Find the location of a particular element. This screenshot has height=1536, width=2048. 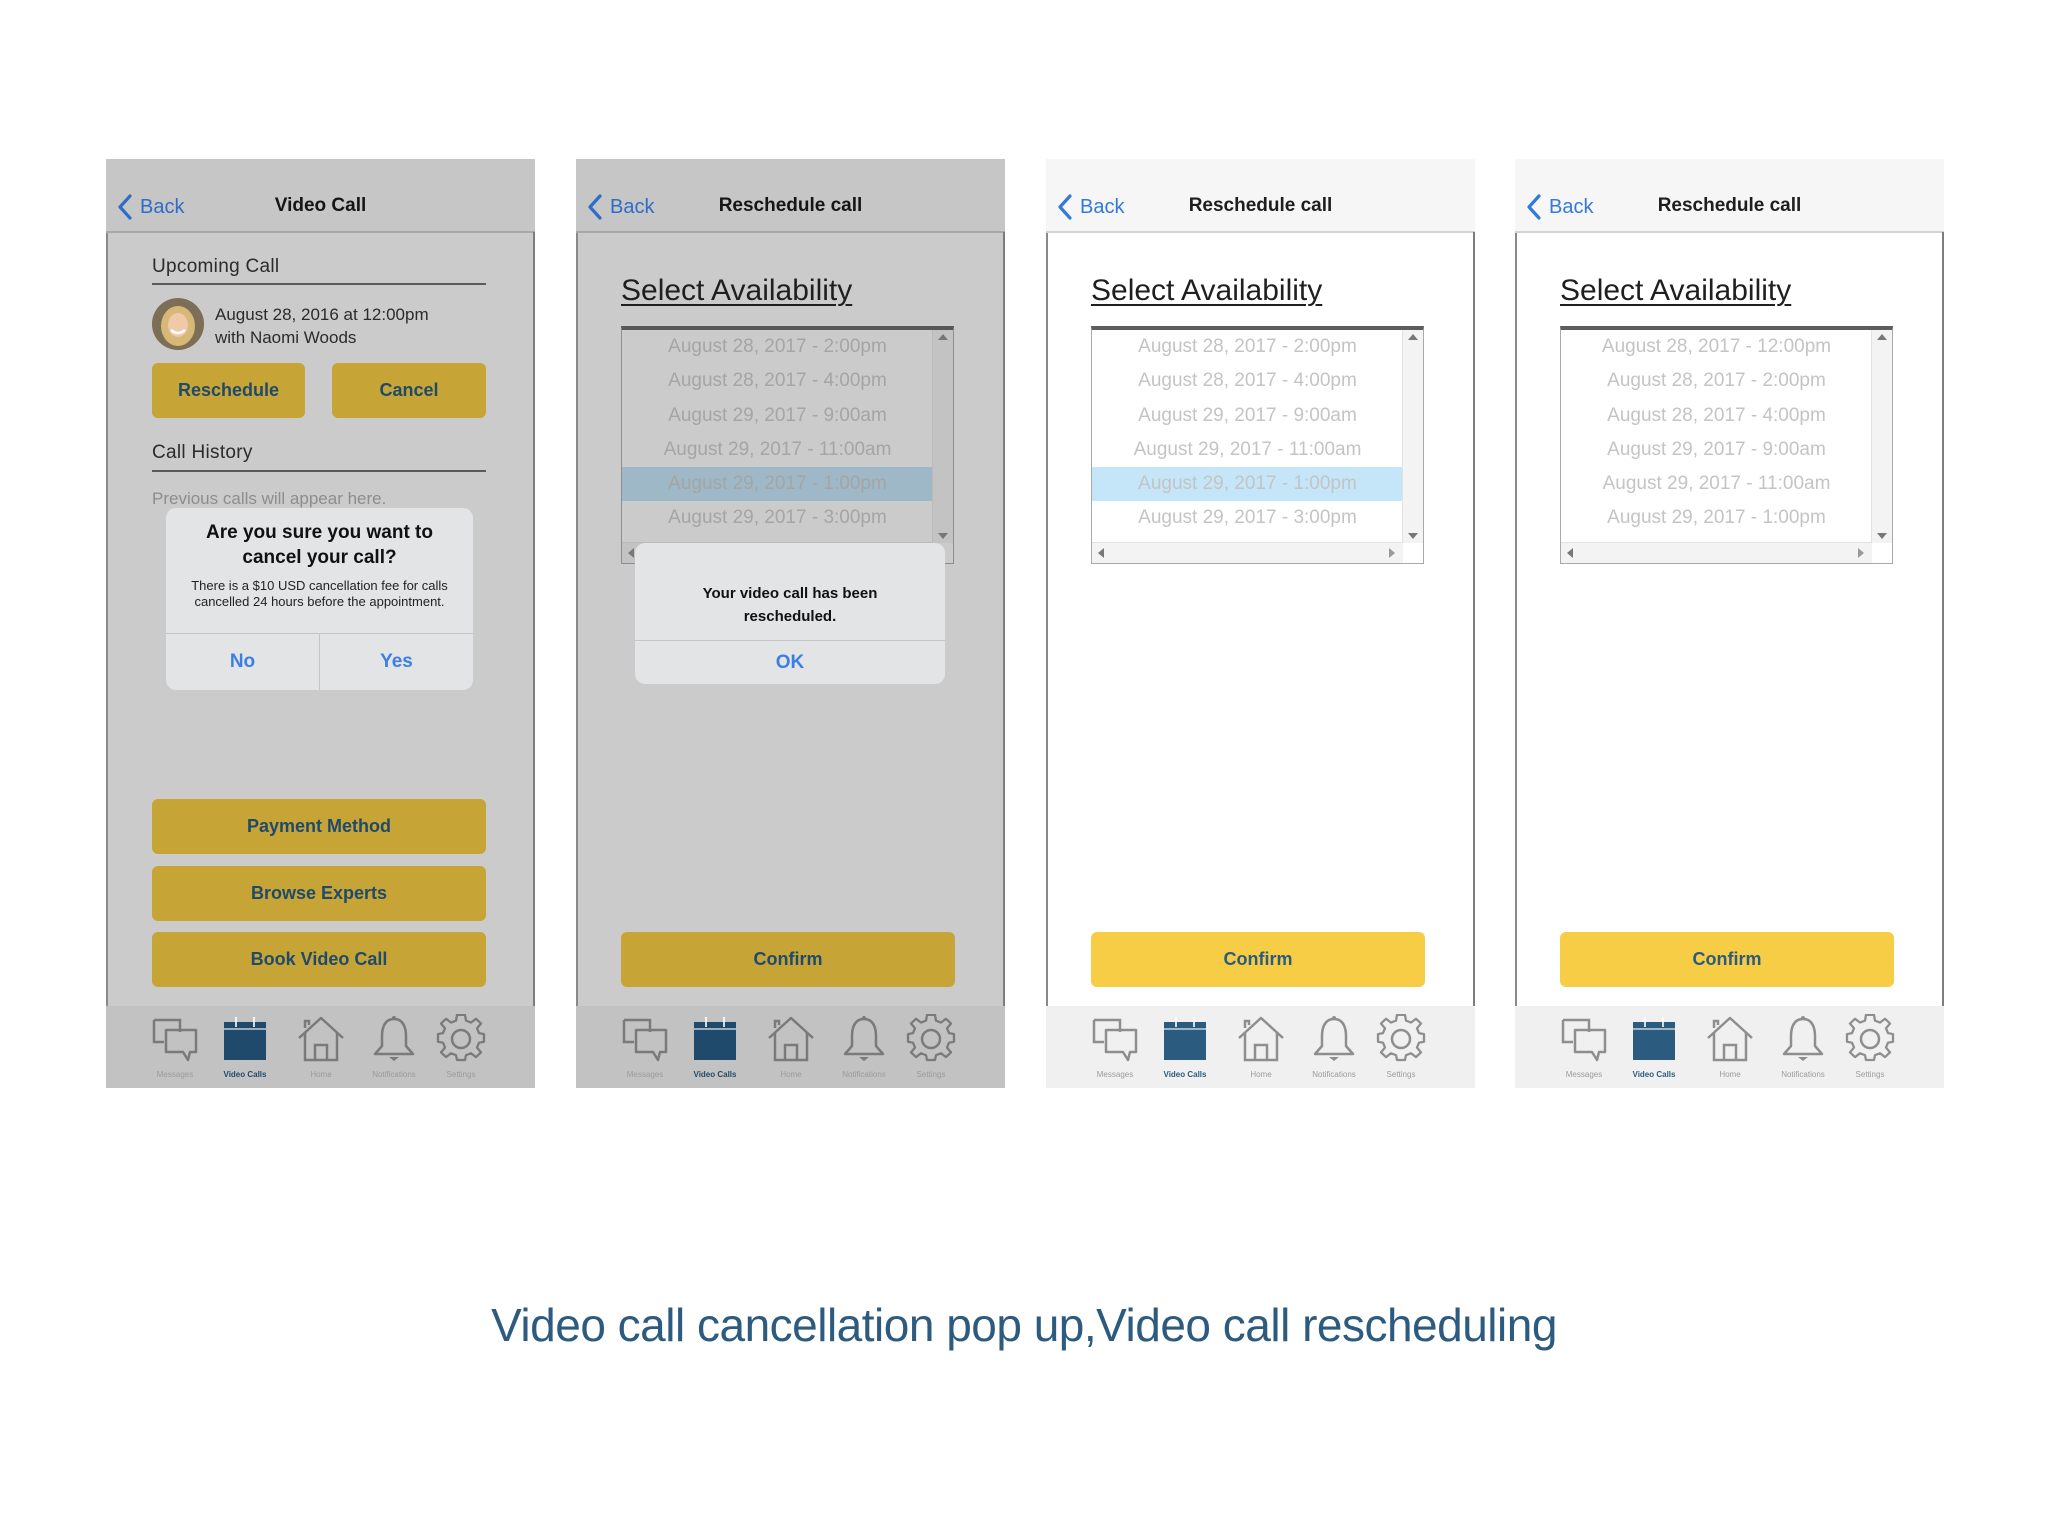

upcoming-call-date: August 28, 2016 at 12:00pm is located at coordinates (322, 314).